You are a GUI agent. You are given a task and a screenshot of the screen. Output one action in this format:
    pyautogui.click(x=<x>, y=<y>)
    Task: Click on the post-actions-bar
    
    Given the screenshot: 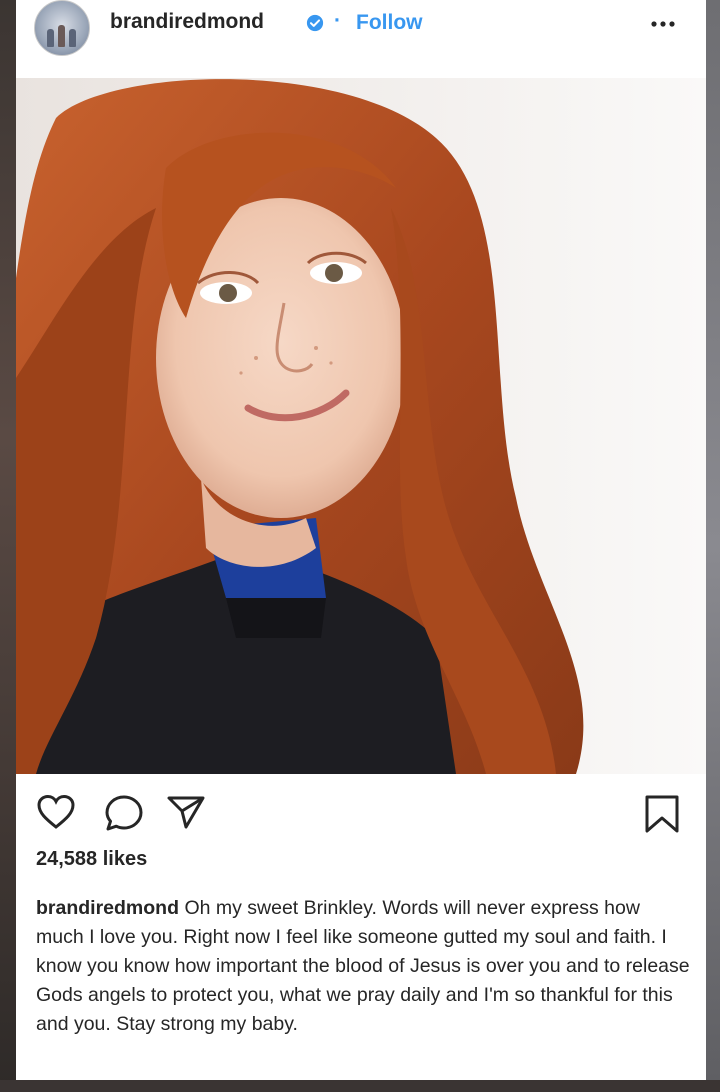 What is the action you would take?
    pyautogui.click(x=361, y=810)
    